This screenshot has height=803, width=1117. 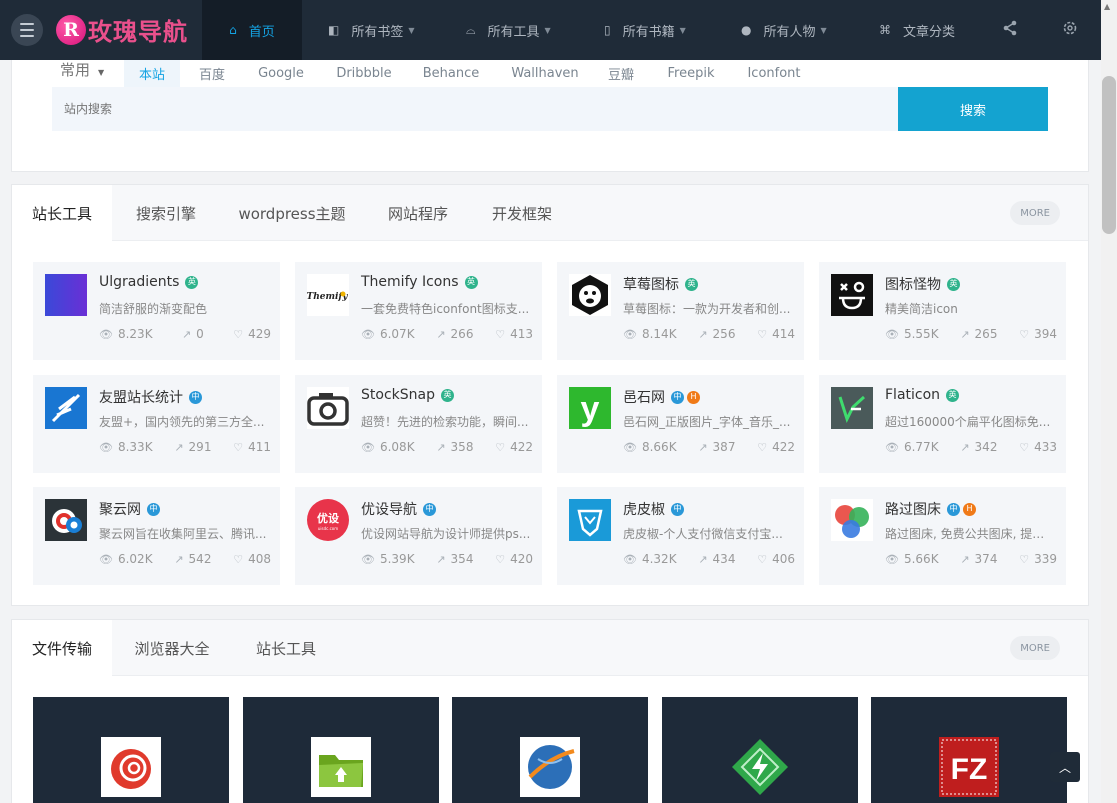 What do you see at coordinates (418, 213) in the screenshot?
I see `tab-site-programs: 网站程序` at bounding box center [418, 213].